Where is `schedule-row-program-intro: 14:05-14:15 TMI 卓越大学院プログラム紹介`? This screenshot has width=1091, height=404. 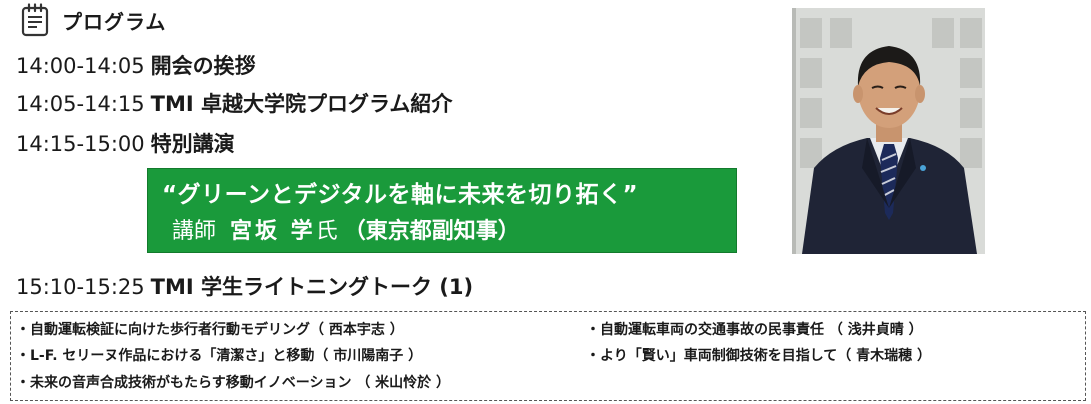
schedule-row-program-intro: 14:05-14:15 TMI 卓越大学院プログラム紹介 is located at coordinates (234, 104).